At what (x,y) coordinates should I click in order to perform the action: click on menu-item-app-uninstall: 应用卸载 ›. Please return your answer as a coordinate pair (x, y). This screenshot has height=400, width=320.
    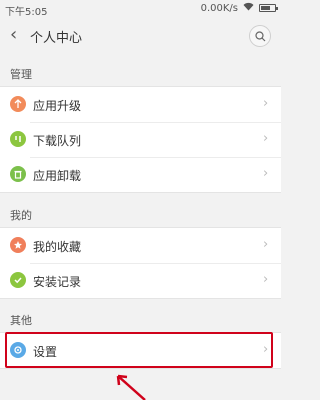
    Looking at the image, I should click on (140, 174).